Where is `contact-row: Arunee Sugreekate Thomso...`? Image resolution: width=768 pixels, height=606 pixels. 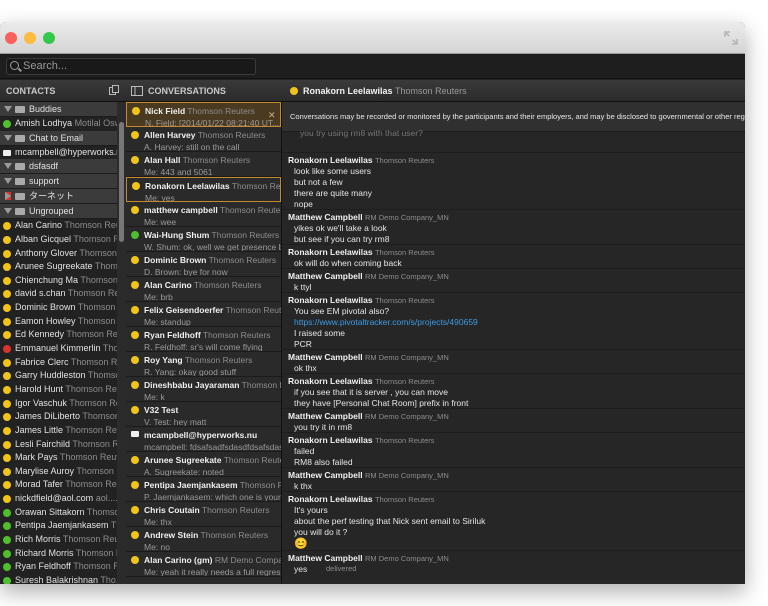
contact-row: Arunee Sugreekate Thomso... is located at coordinates (58, 267).